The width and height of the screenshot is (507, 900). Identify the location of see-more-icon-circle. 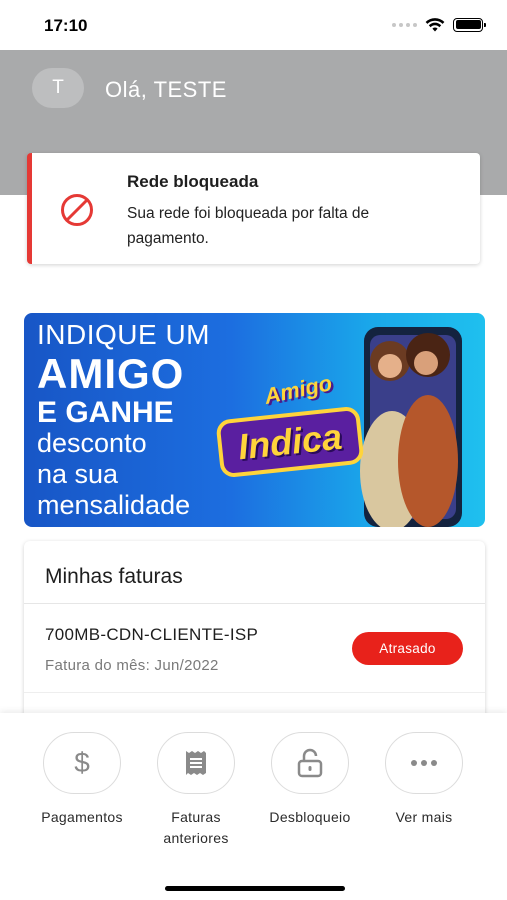
(424, 763).